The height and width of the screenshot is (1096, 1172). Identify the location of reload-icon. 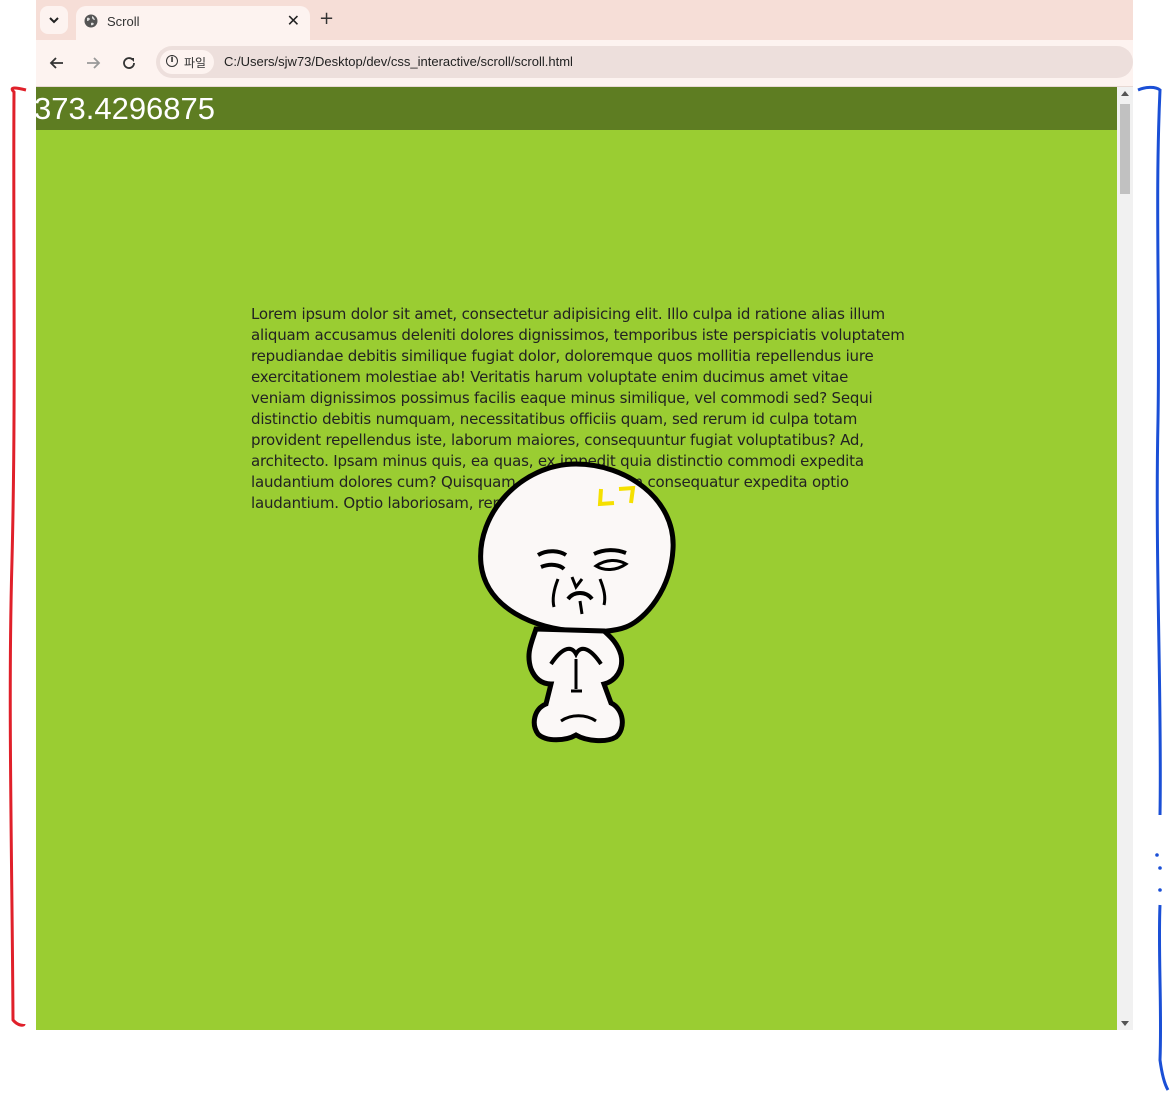
(129, 63).